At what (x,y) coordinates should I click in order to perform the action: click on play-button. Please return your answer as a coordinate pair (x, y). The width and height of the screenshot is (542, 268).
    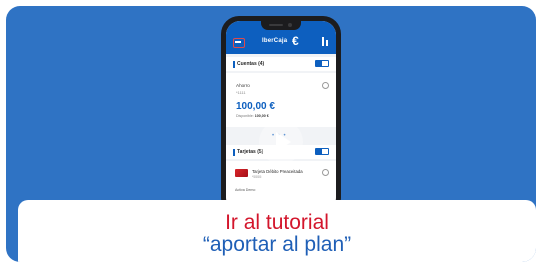
    Looking at the image, I should click on (281, 142).